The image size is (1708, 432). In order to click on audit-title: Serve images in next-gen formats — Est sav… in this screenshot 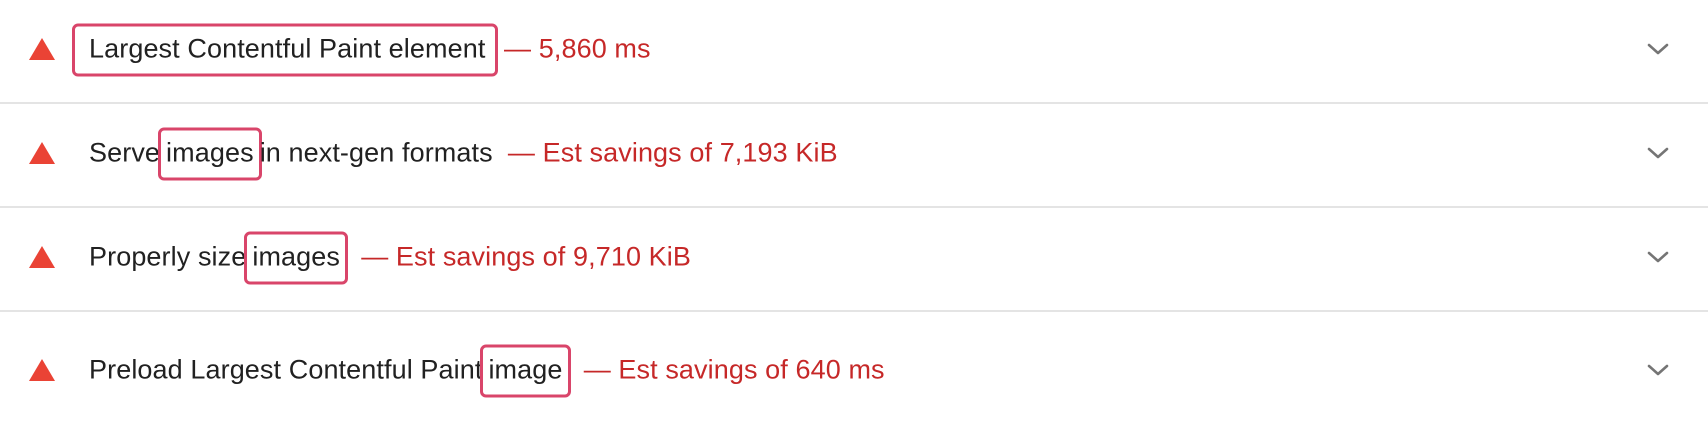, I will do `click(463, 154)`.